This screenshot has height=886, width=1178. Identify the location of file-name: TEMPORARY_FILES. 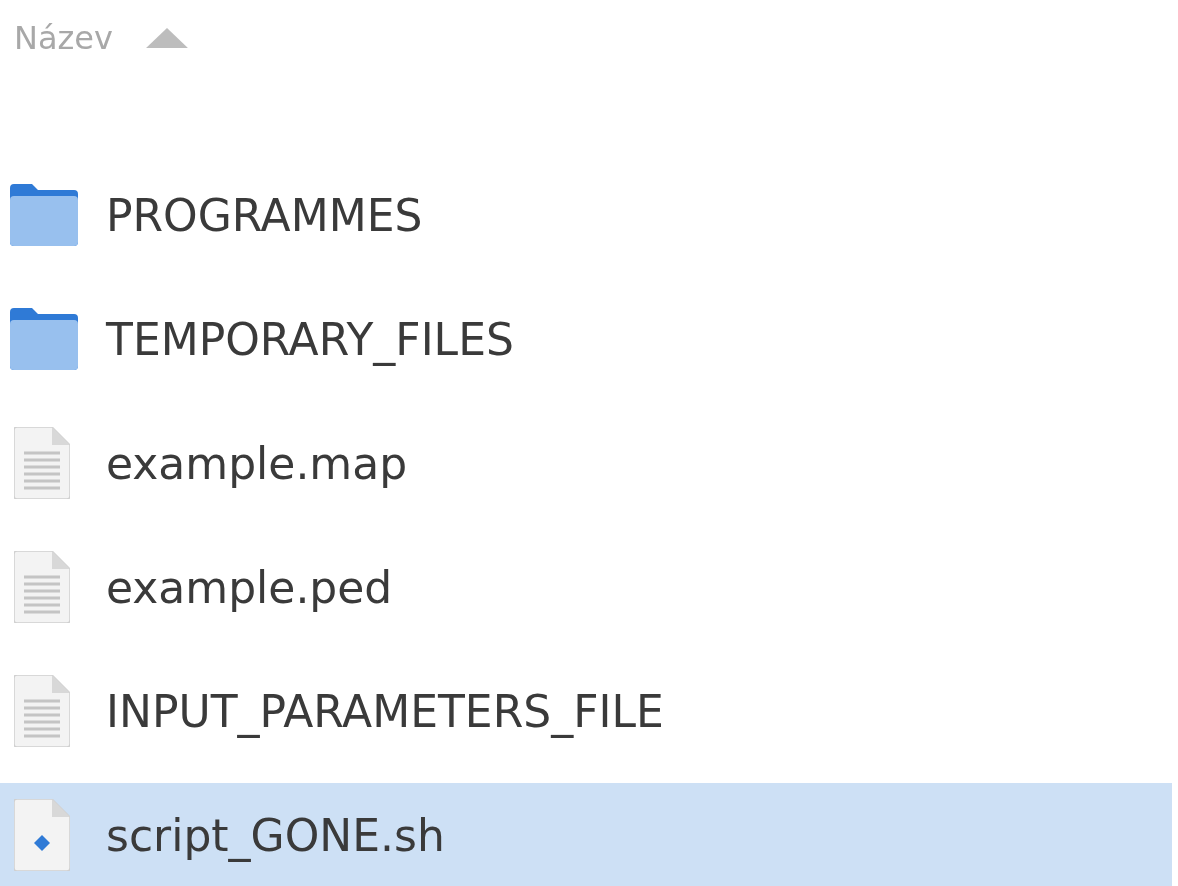
(310, 339).